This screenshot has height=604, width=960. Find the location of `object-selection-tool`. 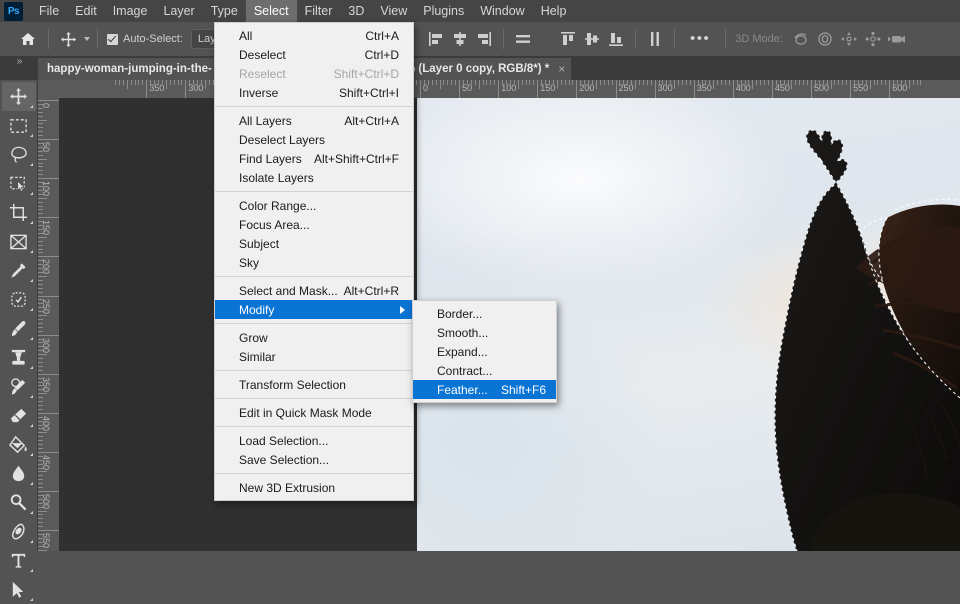

object-selection-tool is located at coordinates (19, 183).